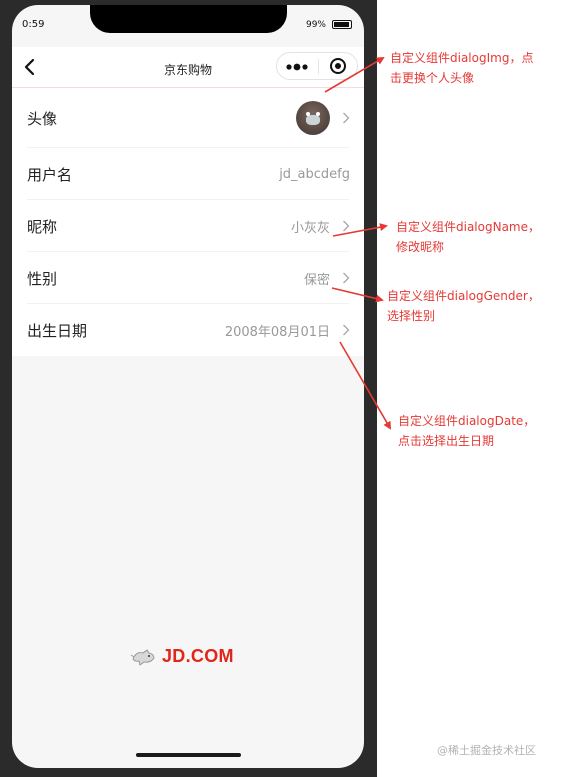 Image resolution: width=561 pixels, height=777 pixels. Describe the element at coordinates (315, 25) in the screenshot. I see `status-battery: 99%` at that location.